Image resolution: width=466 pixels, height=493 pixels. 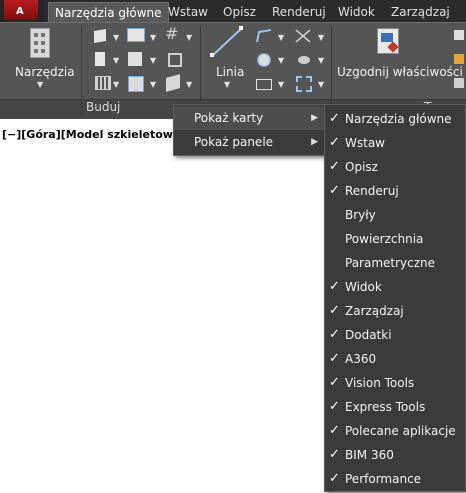 What do you see at coordinates (459, 83) in the screenshot?
I see `properties-icon` at bounding box center [459, 83].